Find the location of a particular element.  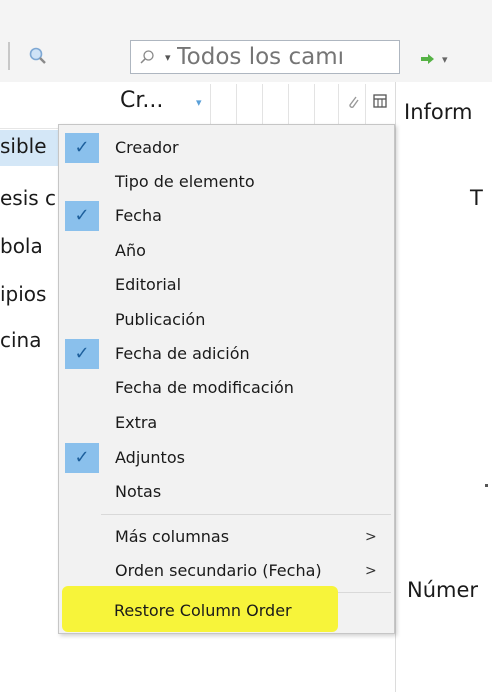

menu-item-label: Restore Column Order is located at coordinates (203, 610).